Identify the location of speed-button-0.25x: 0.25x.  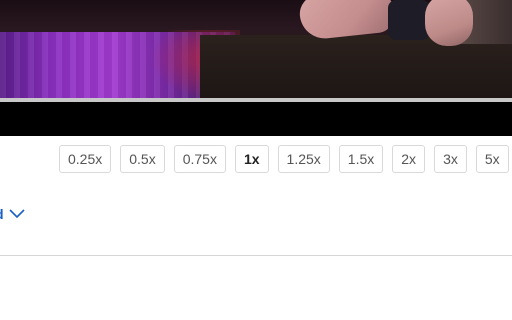
(85, 159).